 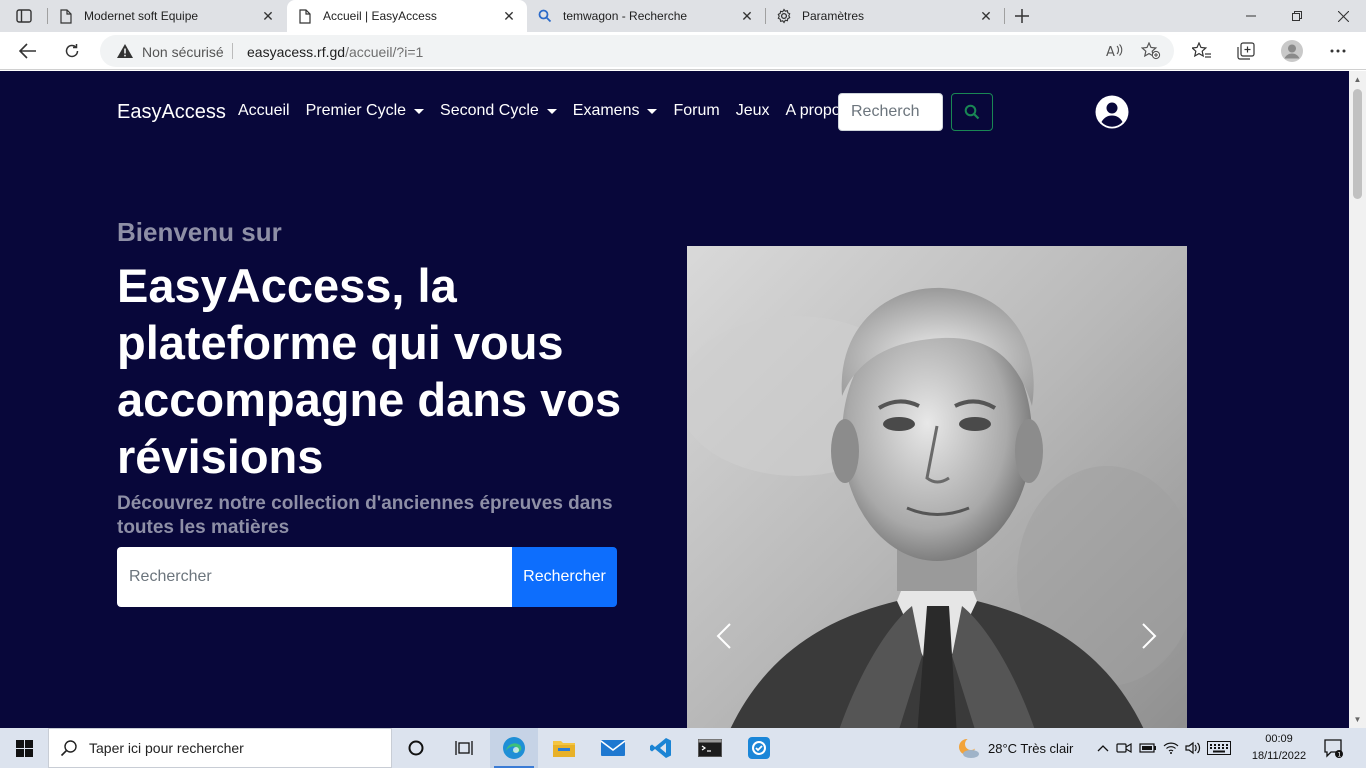 What do you see at coordinates (1357, 719) in the screenshot?
I see `scroll-down-icon: ▼` at bounding box center [1357, 719].